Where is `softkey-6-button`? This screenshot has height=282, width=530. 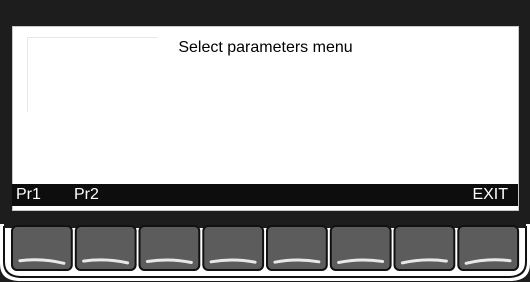
softkey-6-button is located at coordinates (360, 248).